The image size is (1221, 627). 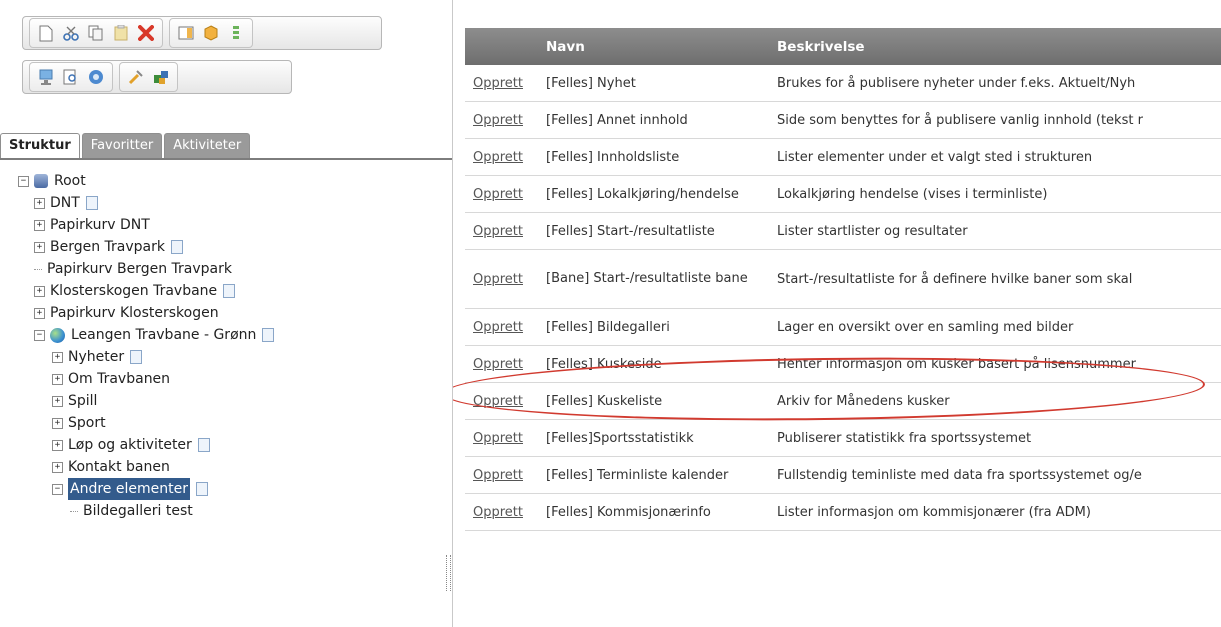 I want to click on tree-node: + Papirkurv DNT, so click(x=228, y=225).